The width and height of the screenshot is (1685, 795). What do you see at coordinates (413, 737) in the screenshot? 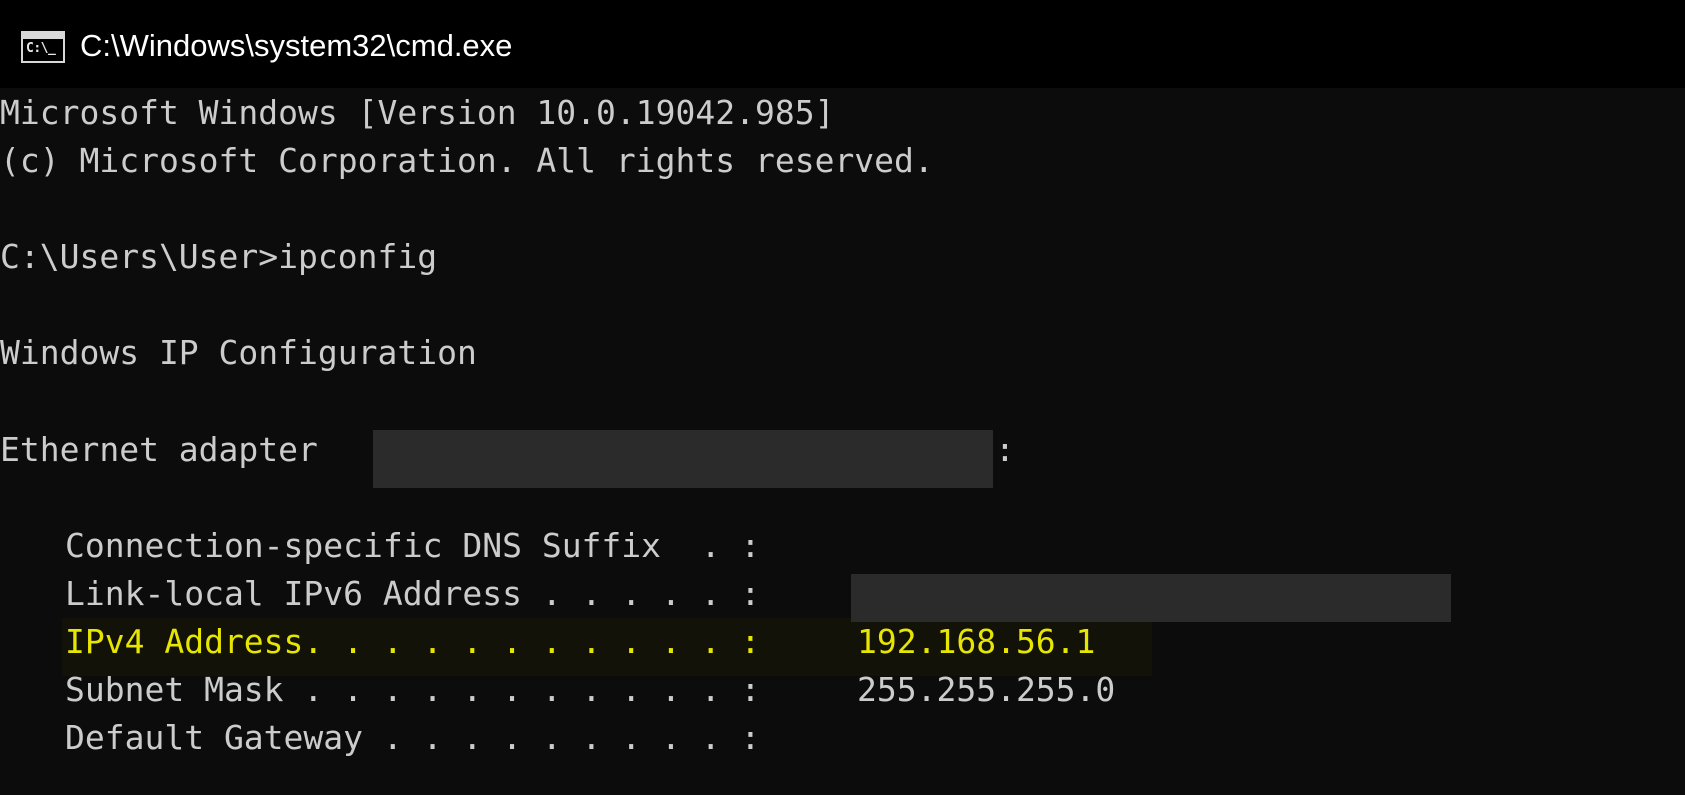
I see `gateway-line: Default Gateway . . . . . . . . . :` at bounding box center [413, 737].